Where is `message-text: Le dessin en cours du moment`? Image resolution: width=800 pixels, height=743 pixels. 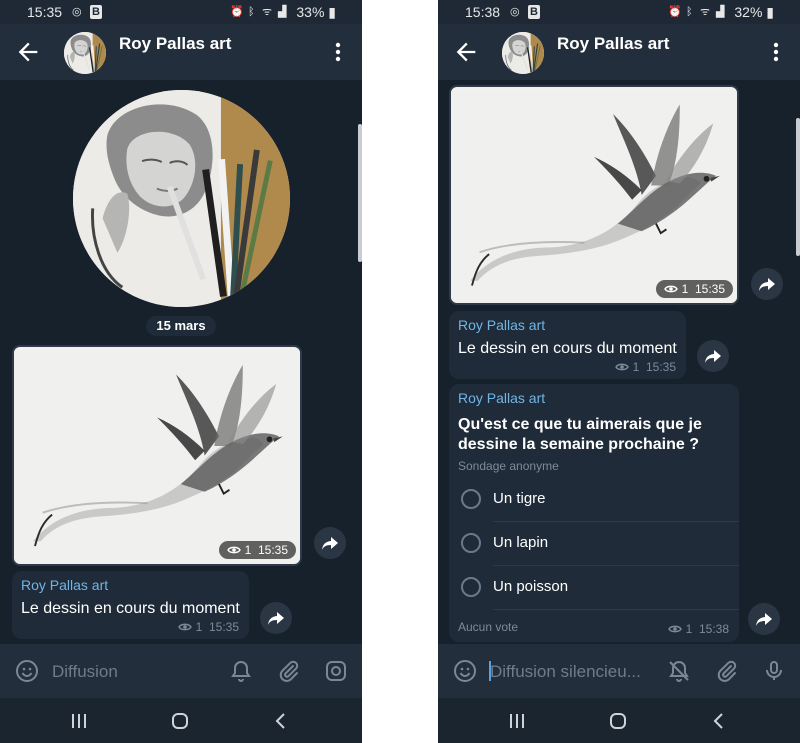
message-text: Le dessin en cours du moment is located at coordinates (567, 348).